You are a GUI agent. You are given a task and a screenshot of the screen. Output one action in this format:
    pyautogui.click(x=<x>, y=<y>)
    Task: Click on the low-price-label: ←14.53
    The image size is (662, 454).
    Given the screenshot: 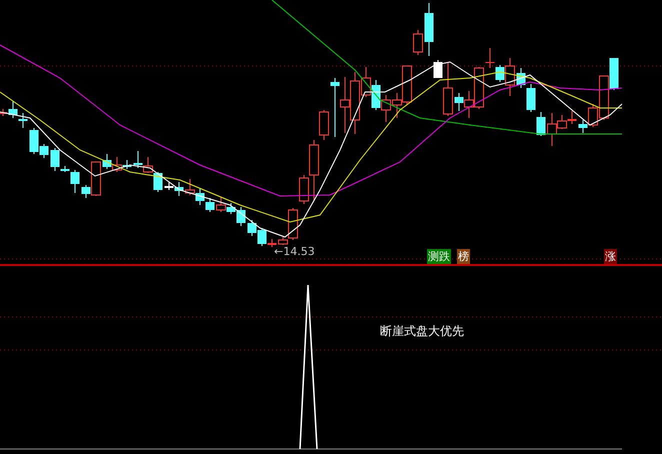 What is the action you would take?
    pyautogui.click(x=294, y=252)
    